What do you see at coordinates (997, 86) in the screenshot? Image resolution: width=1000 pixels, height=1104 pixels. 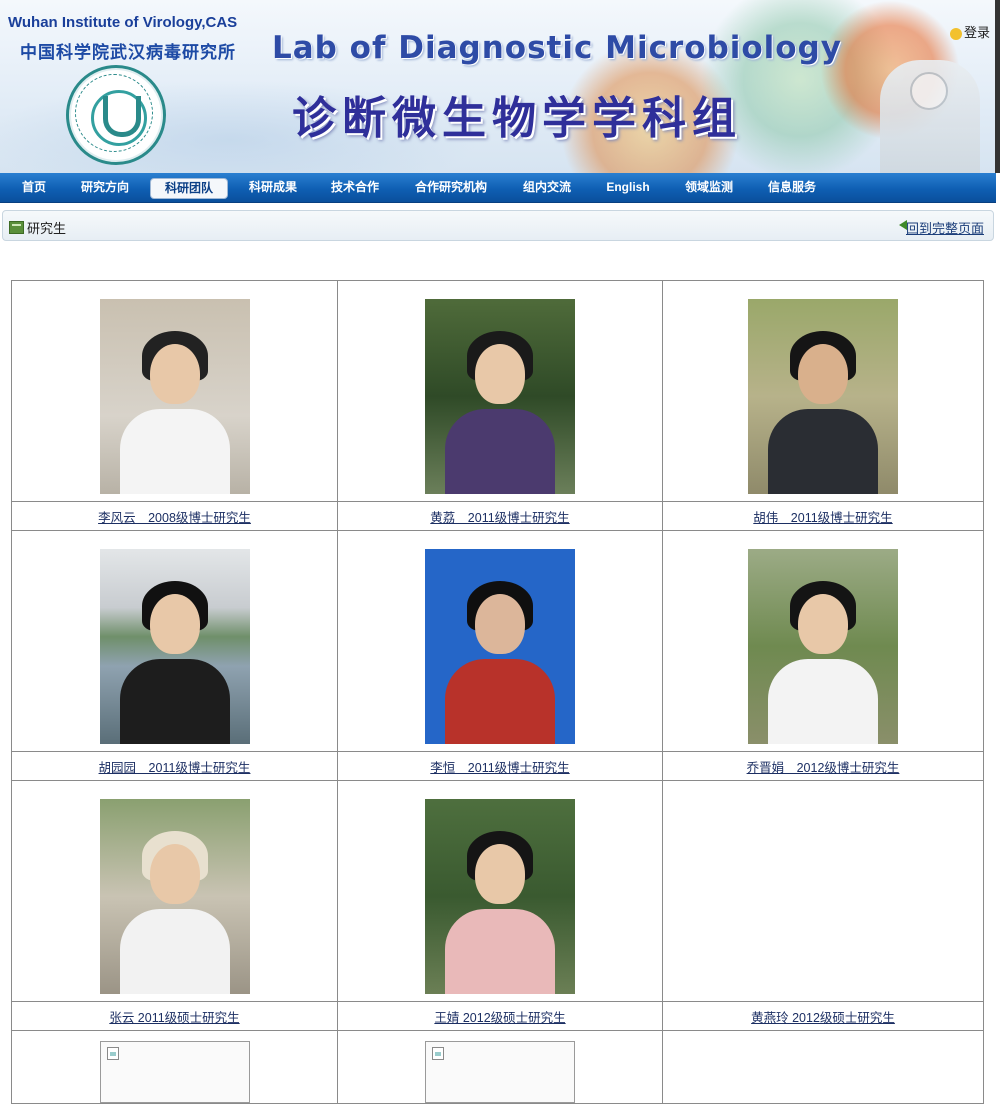 I see `banner-edge` at bounding box center [997, 86].